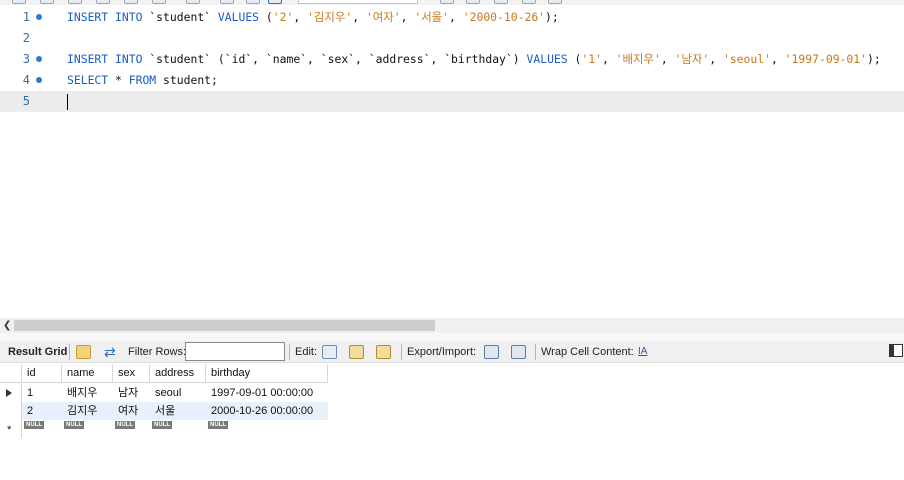 This screenshot has width=904, height=480. Describe the element at coordinates (26, 17) in the screenshot. I see `line-number: 1` at that location.